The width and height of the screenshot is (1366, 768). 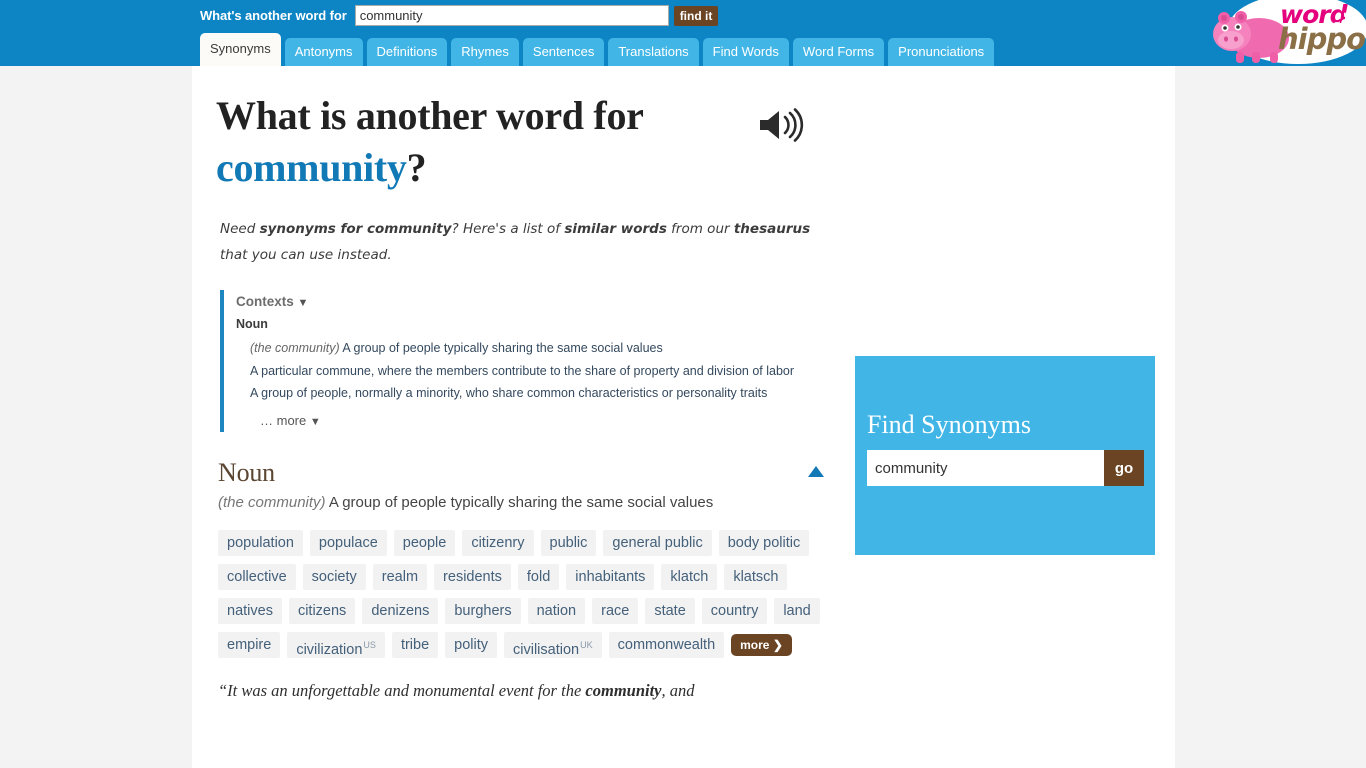 I want to click on chip-word: civilisation, so click(x=546, y=649).